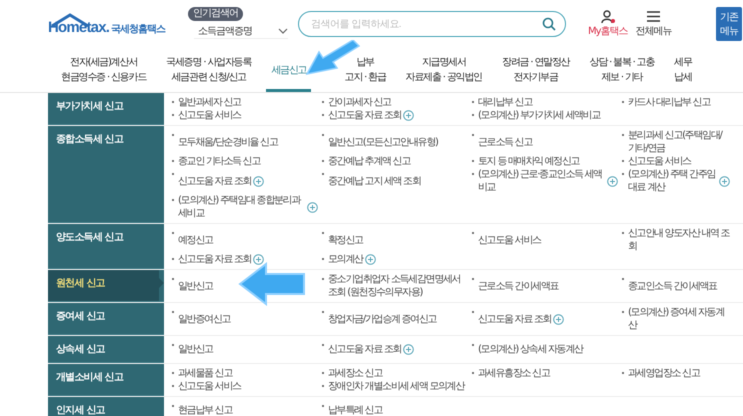  Describe the element at coordinates (518, 286) in the screenshot. I see `menu-link: 근로소득 간이세액표` at that location.